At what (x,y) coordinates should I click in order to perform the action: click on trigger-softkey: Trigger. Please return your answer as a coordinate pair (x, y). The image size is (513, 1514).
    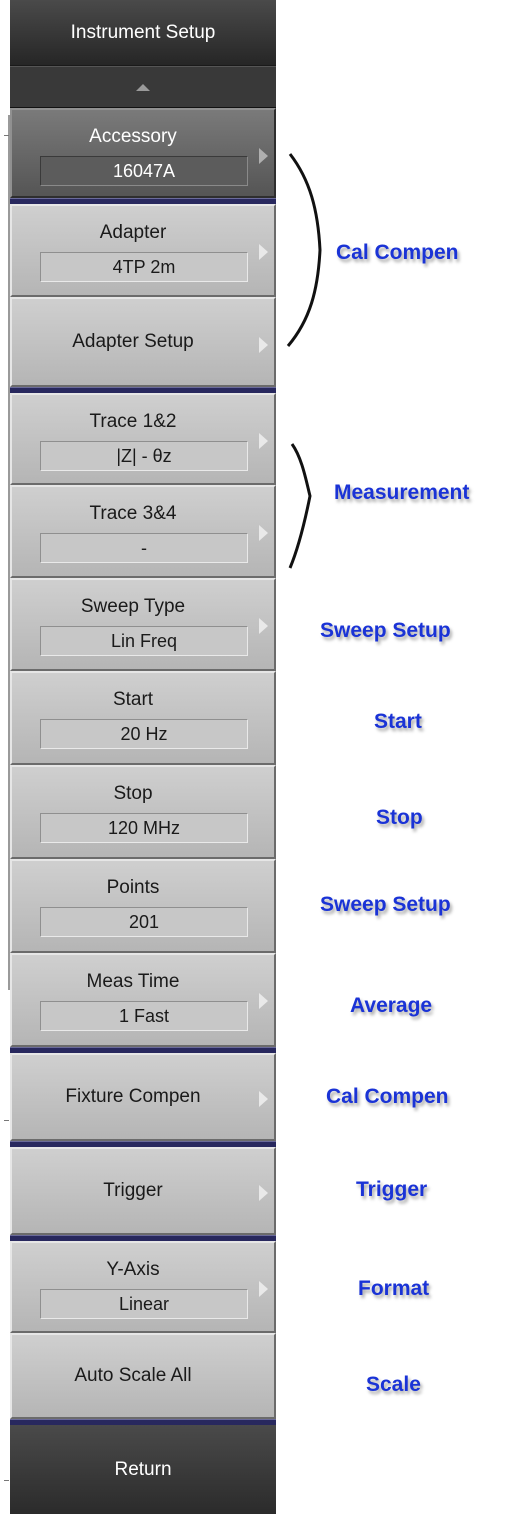
    Looking at the image, I should click on (143, 1191).